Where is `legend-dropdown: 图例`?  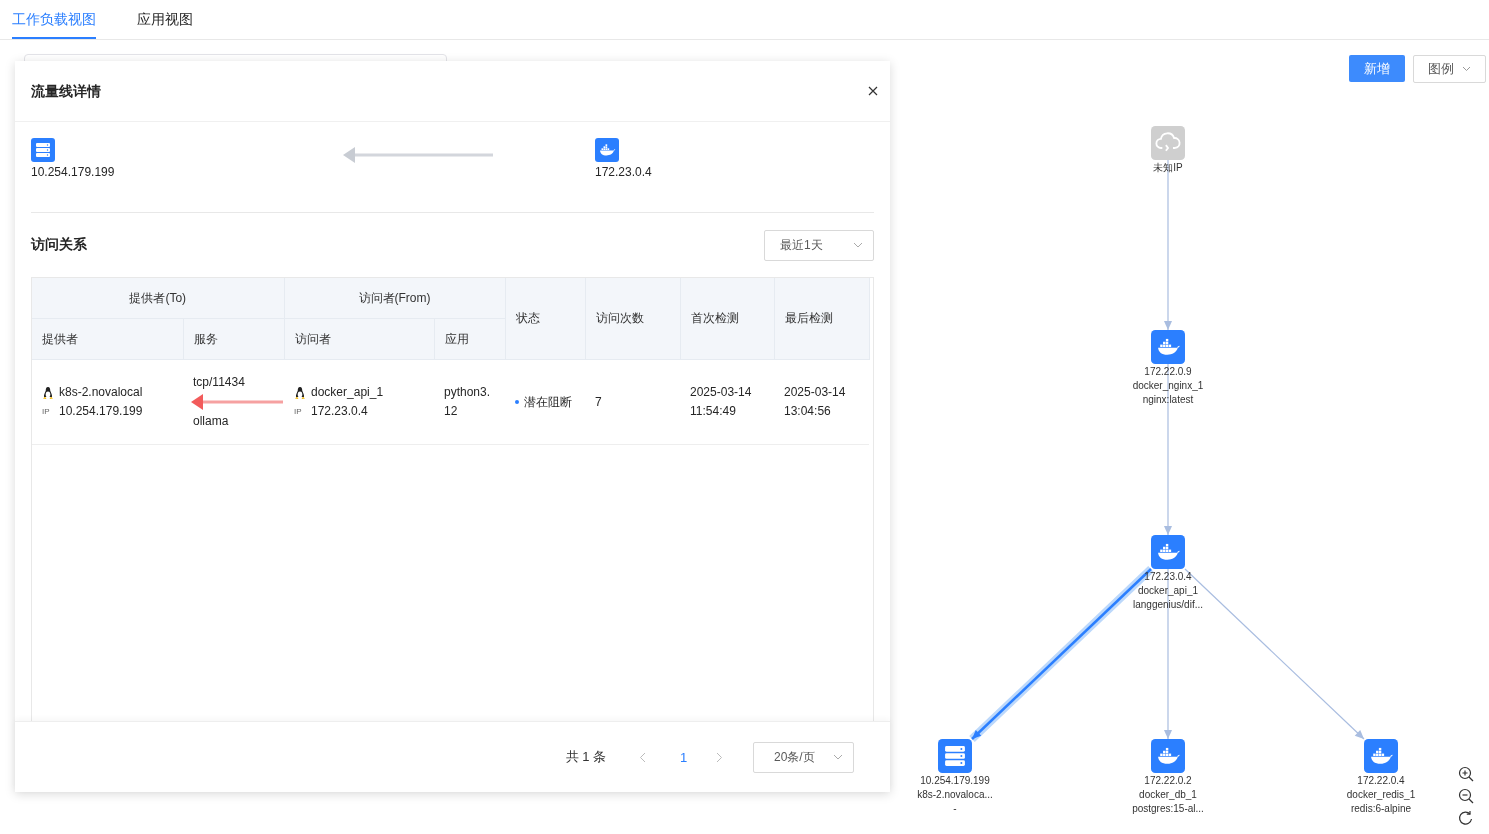 legend-dropdown: 图例 is located at coordinates (1449, 69).